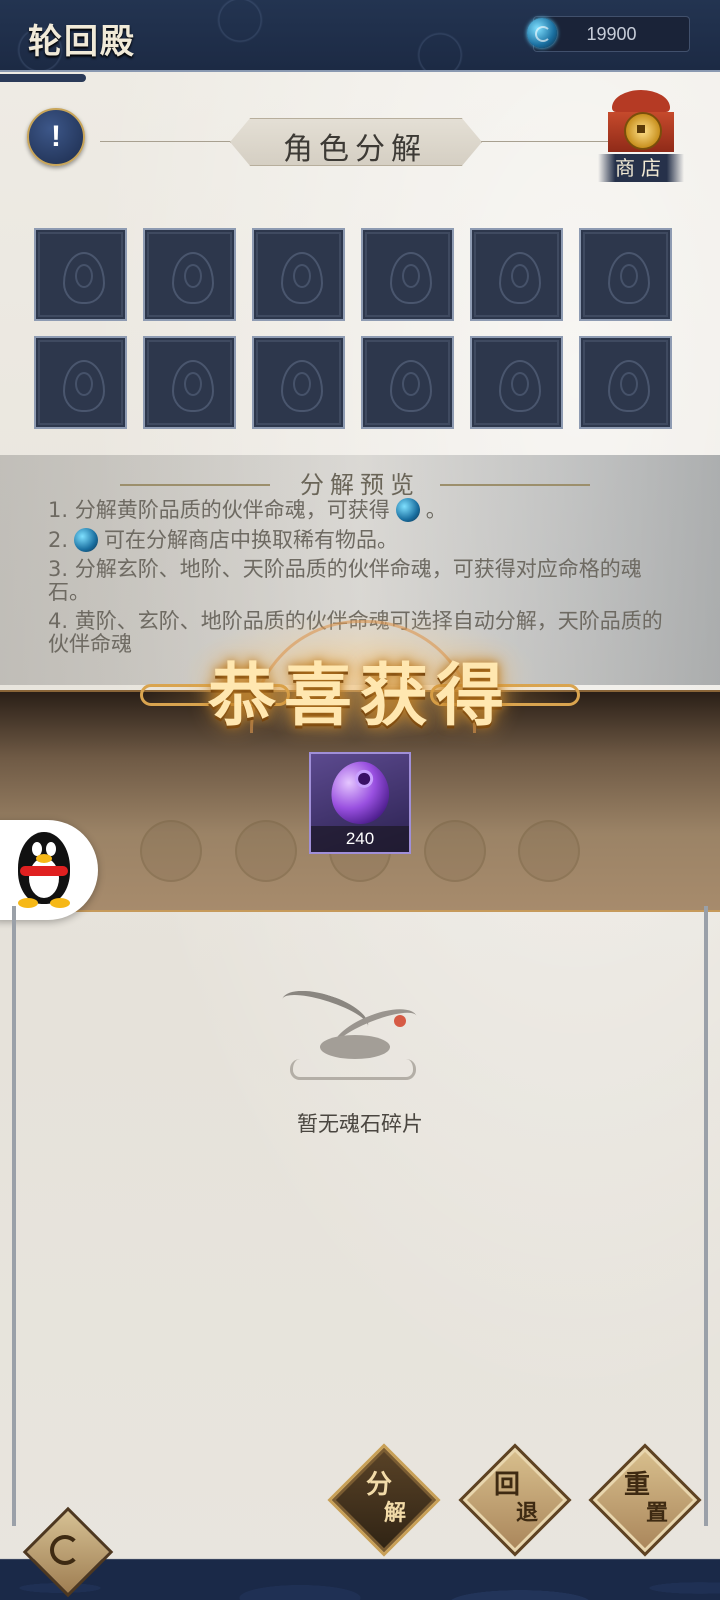 The height and width of the screenshot is (1600, 720). Describe the element at coordinates (507, 1485) in the screenshot. I see `rollback-label-1: 回` at that location.